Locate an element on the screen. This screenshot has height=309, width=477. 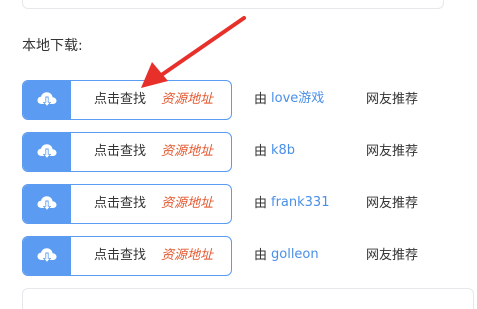
provider-link: golleon is located at coordinates (295, 255).